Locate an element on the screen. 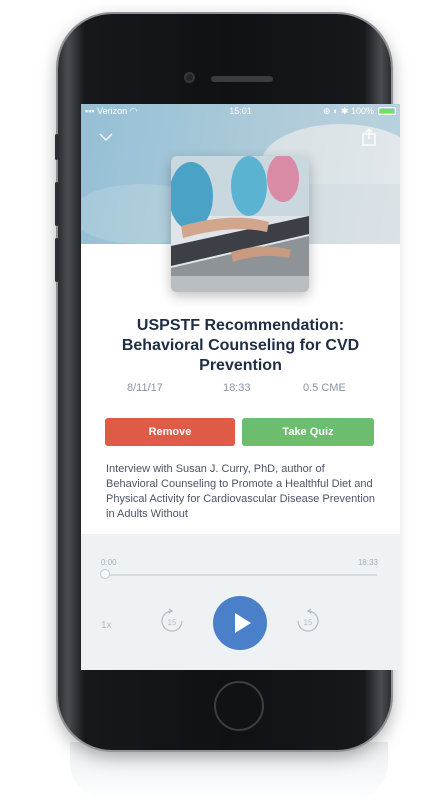 The width and height of the screenshot is (448, 808). volume-up-button is located at coordinates (56, 204).